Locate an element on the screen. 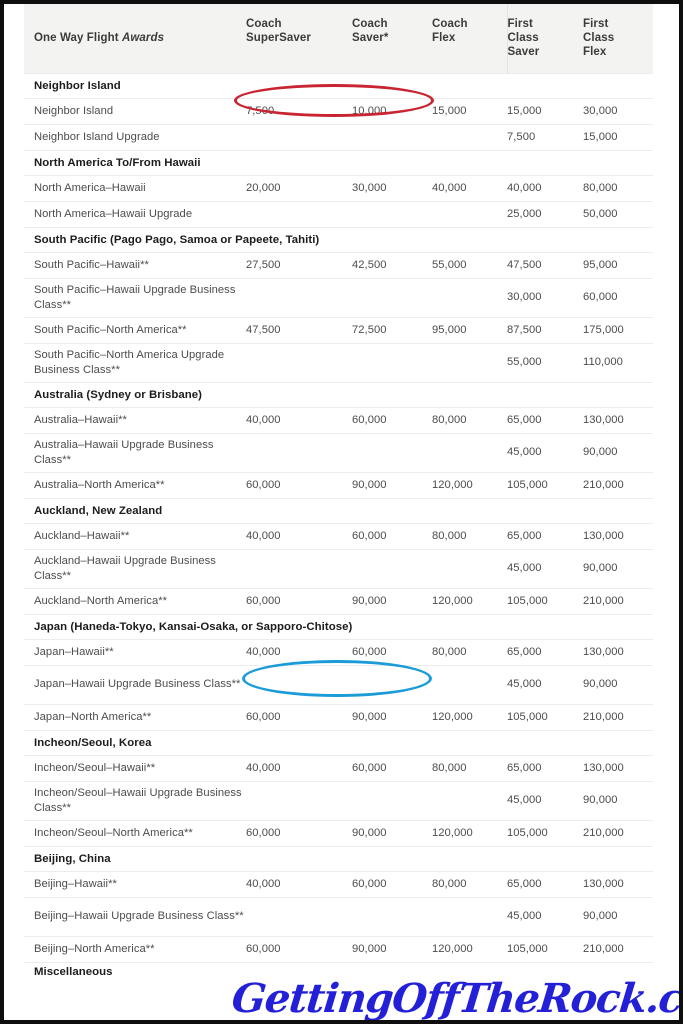 This screenshot has height=1024, width=683. award-value-cell: 55,000 is located at coordinates (469, 265).